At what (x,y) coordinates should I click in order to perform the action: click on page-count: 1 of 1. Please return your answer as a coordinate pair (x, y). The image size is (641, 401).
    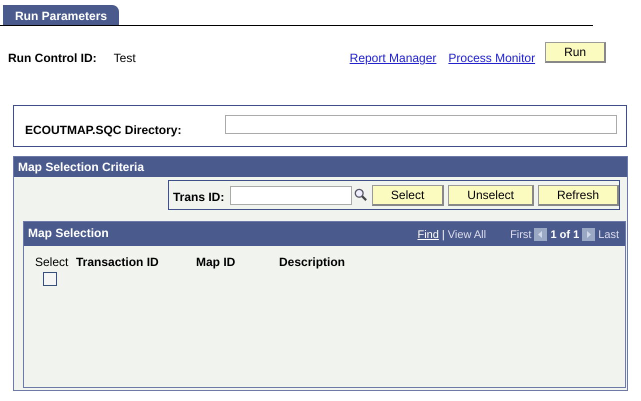
    Looking at the image, I should click on (565, 234).